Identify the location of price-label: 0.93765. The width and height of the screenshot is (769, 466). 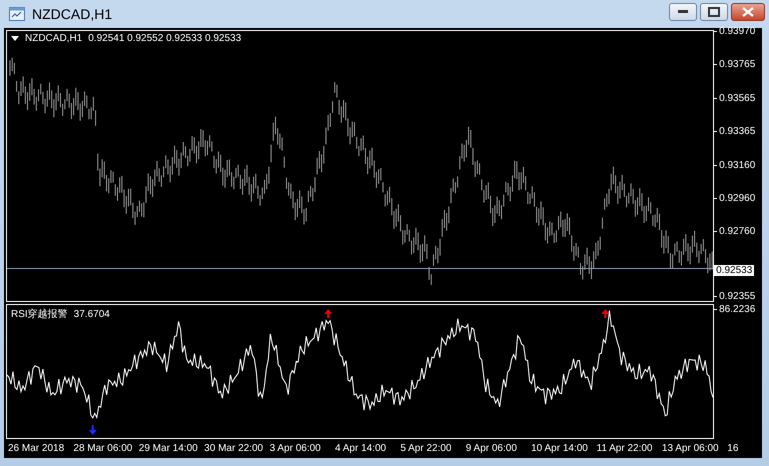
(735, 64).